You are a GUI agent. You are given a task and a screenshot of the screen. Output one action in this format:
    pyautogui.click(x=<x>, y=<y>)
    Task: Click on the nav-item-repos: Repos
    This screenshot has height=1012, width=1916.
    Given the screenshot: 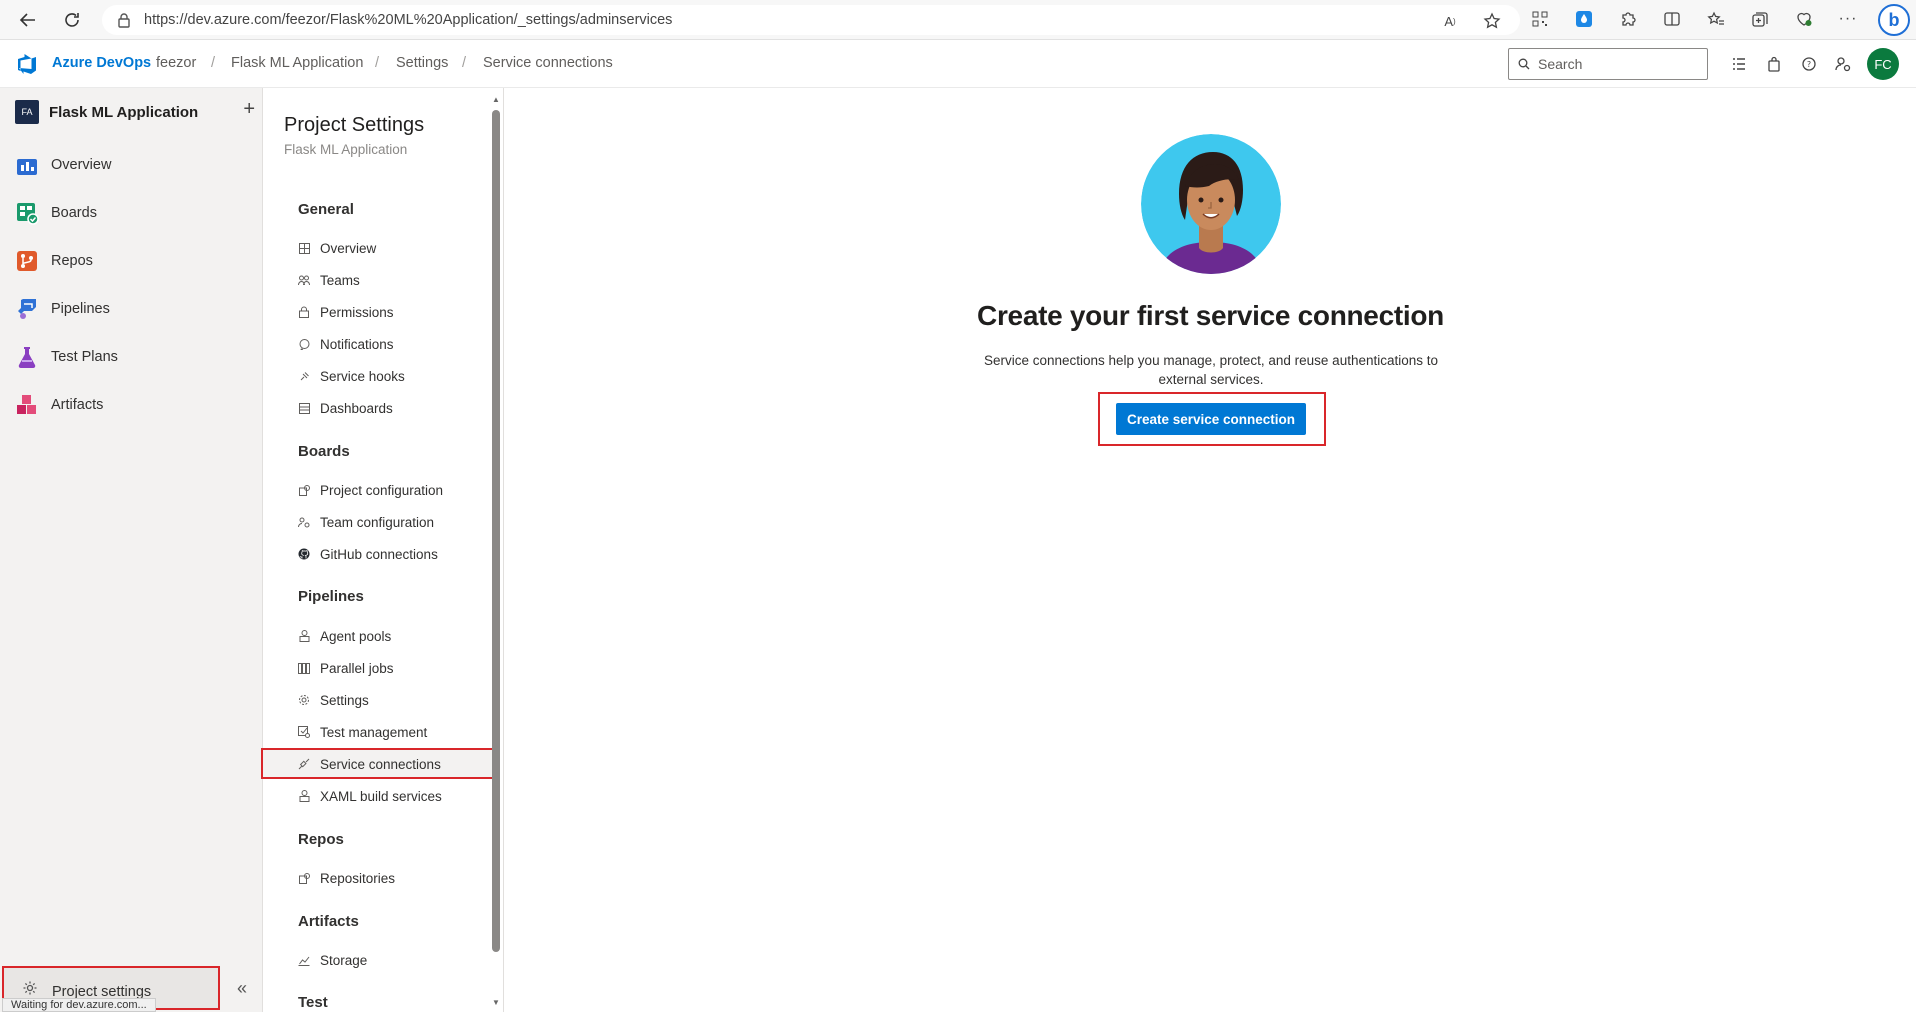 What is the action you would take?
    pyautogui.click(x=135, y=261)
    